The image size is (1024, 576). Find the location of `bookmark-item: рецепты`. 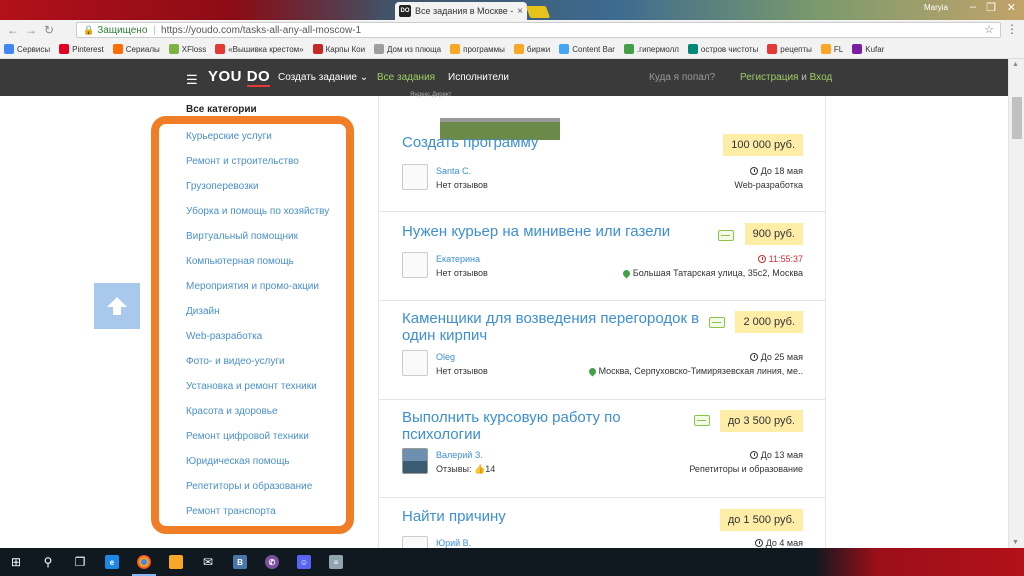

bookmark-item: рецепты is located at coordinates (789, 49).